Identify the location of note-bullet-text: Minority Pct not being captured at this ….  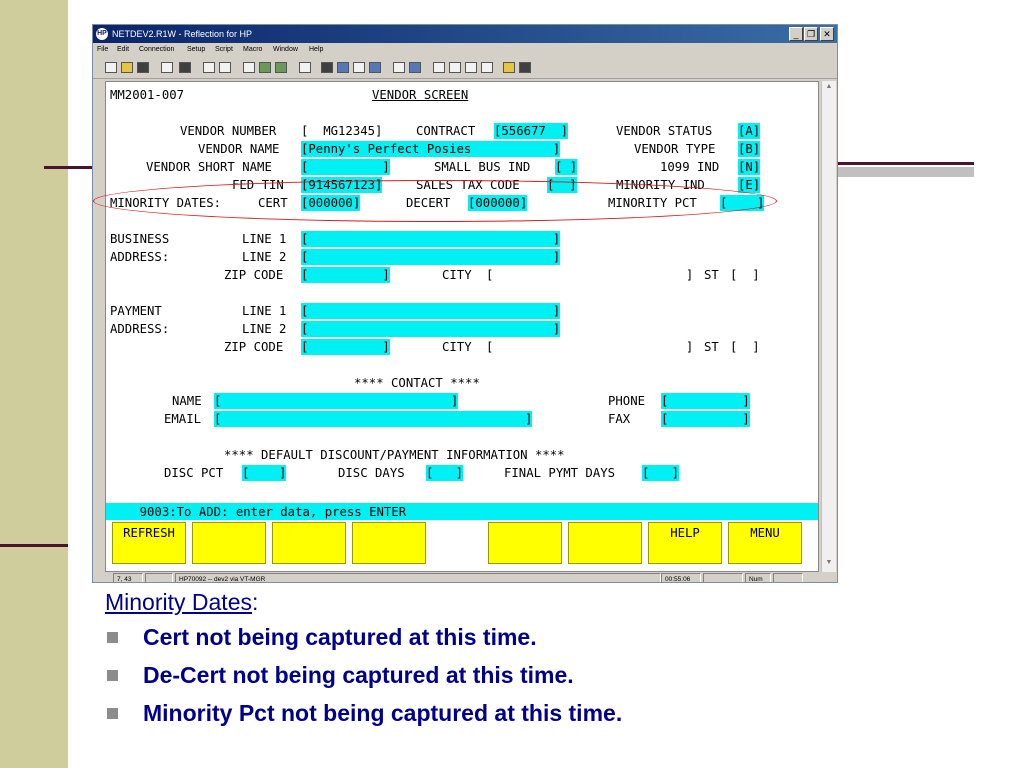
(383, 713).